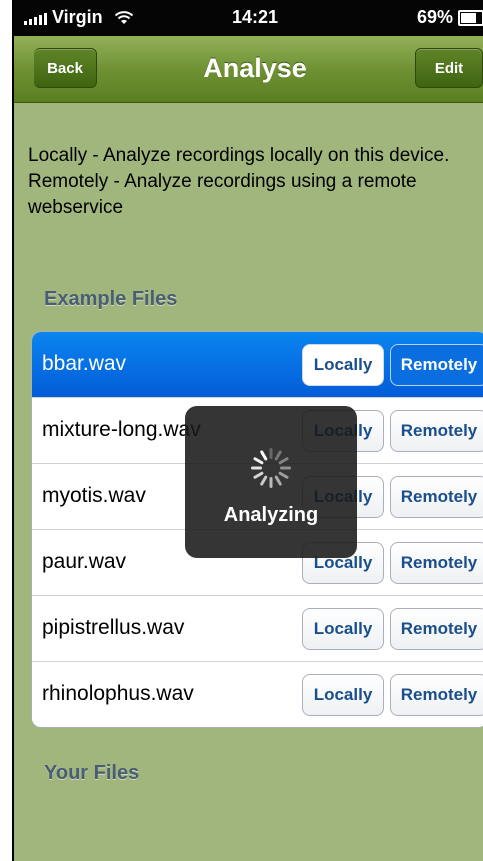 The image size is (483, 861). I want to click on back-button-label: Back, so click(65, 68).